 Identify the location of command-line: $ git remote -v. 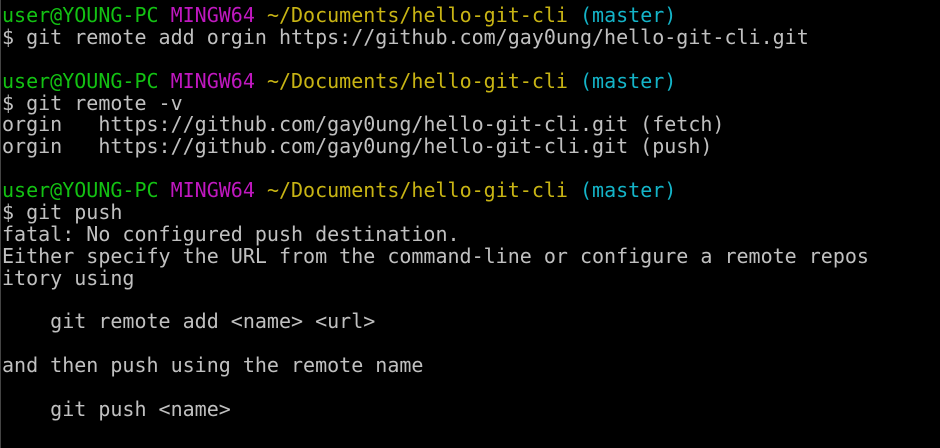
(92, 102).